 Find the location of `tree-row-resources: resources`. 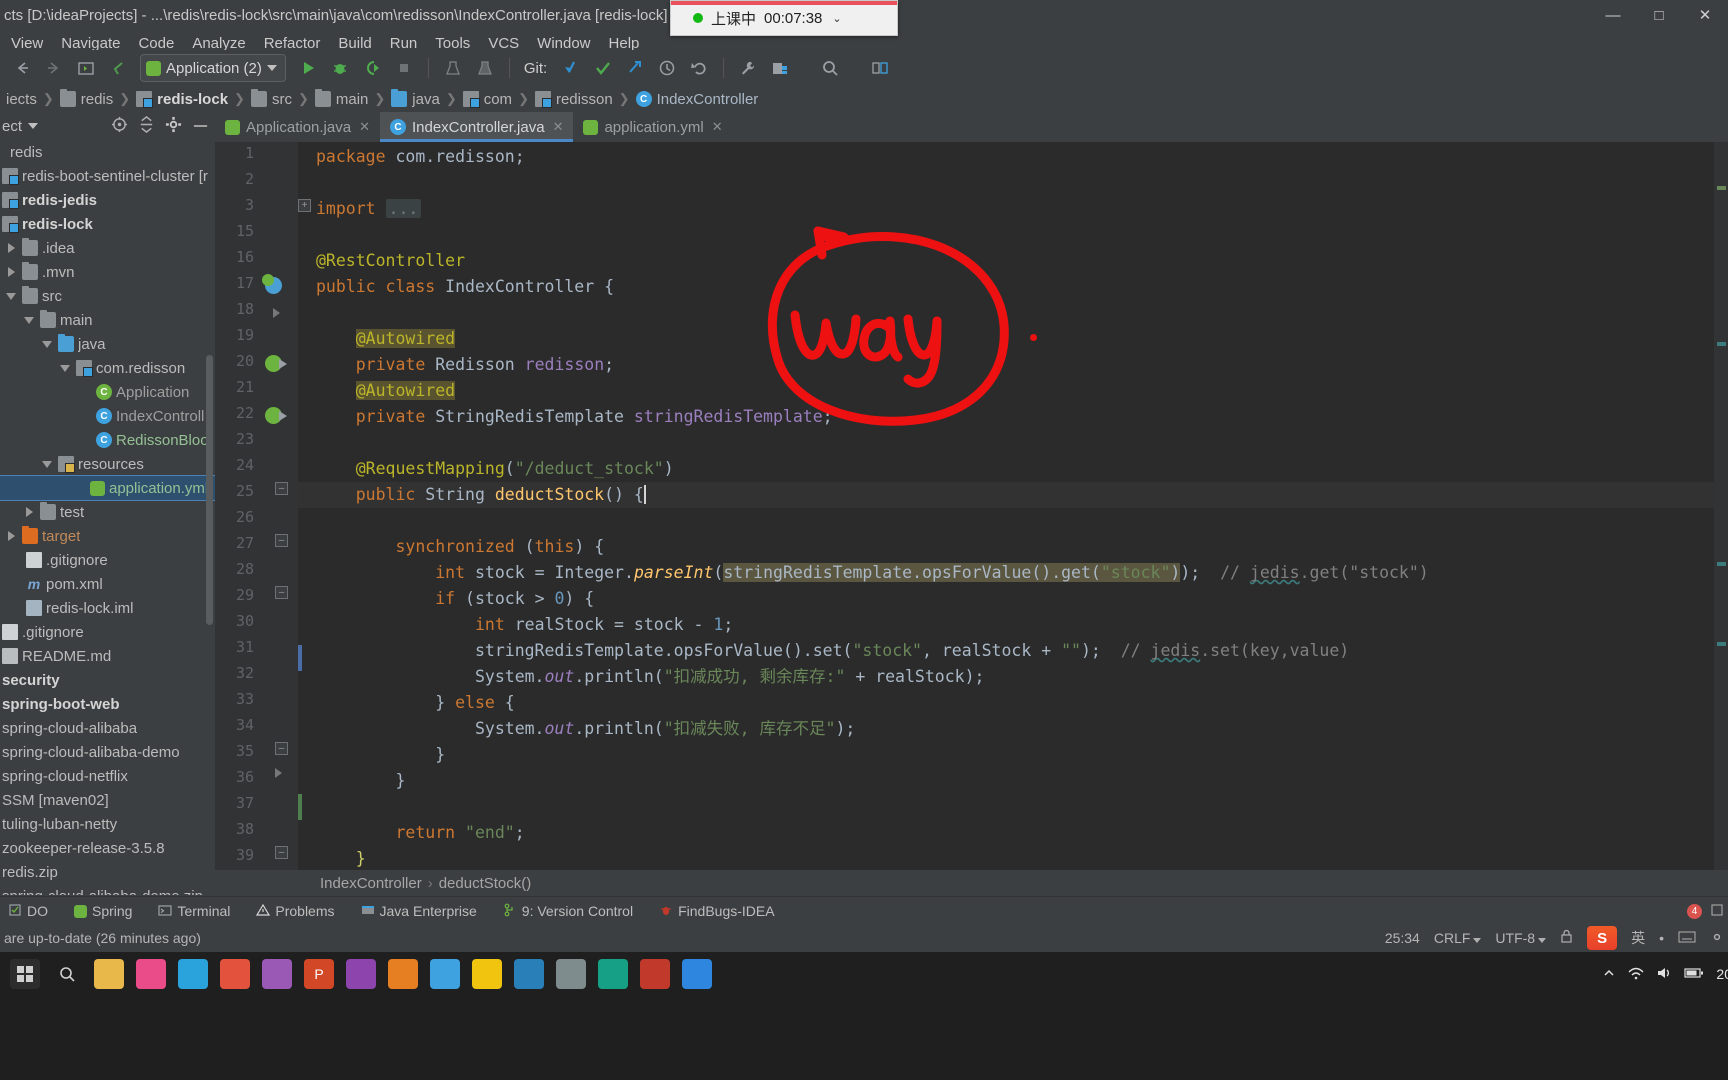

tree-row-resources: resources is located at coordinates (107, 464).